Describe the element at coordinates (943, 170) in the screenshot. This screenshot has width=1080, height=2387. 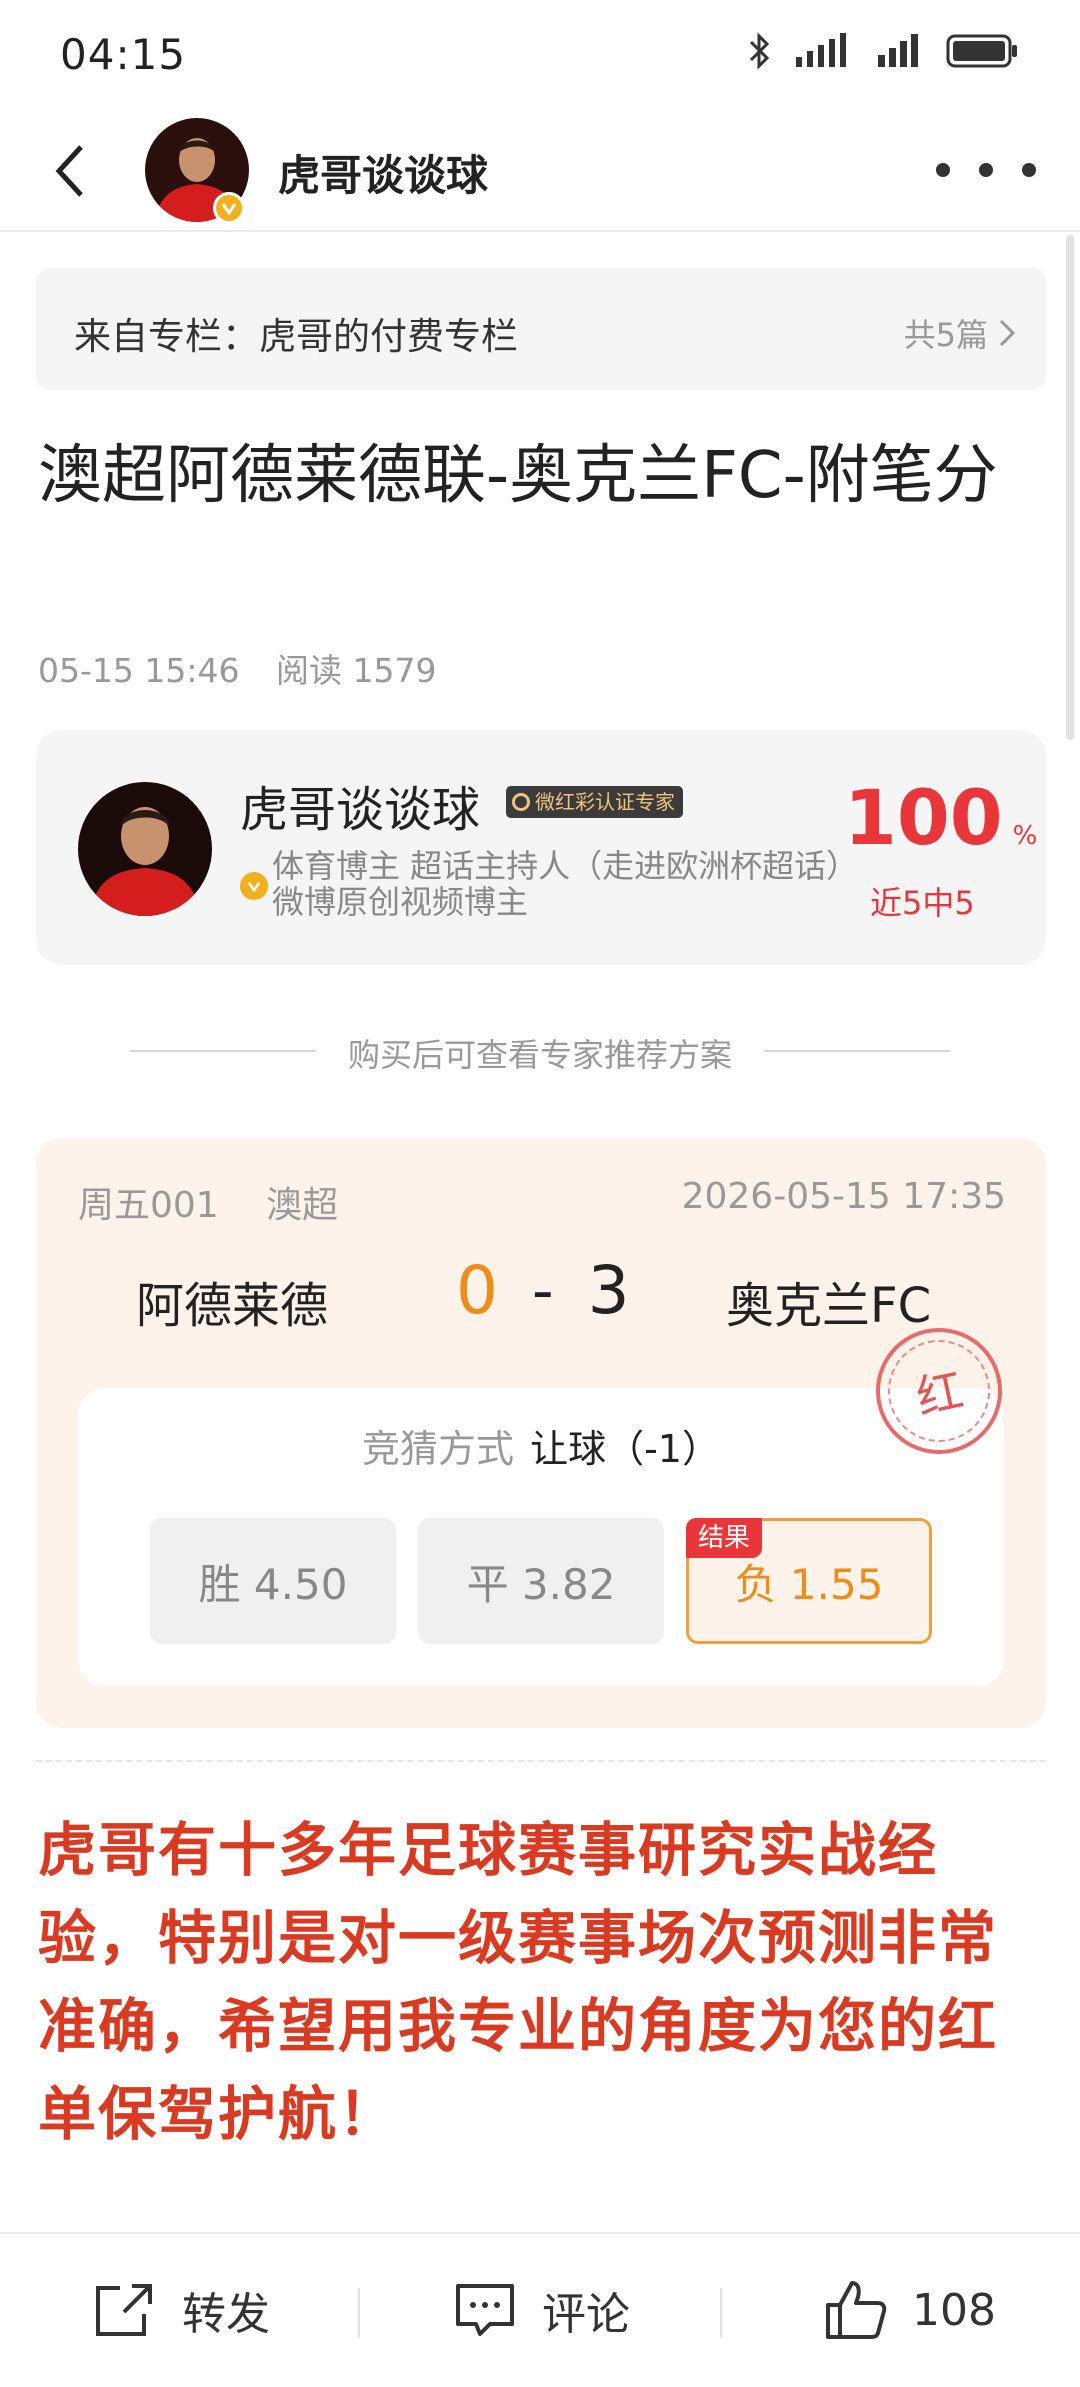
I see `more-dots-icon` at that location.